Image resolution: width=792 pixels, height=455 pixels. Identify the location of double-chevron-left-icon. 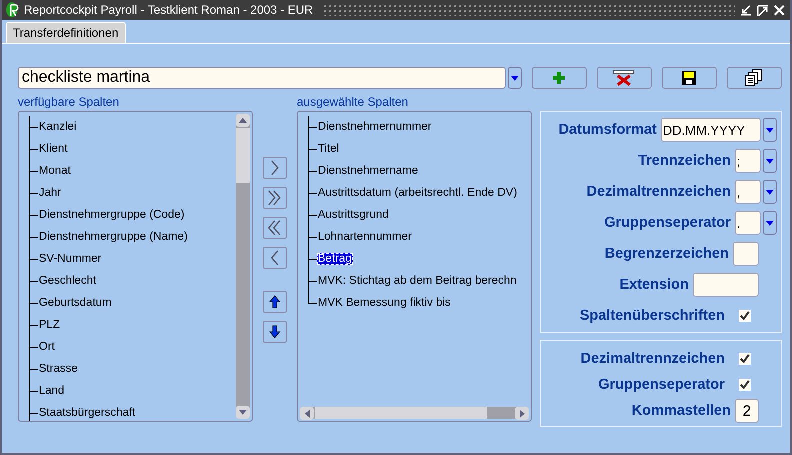
(275, 228).